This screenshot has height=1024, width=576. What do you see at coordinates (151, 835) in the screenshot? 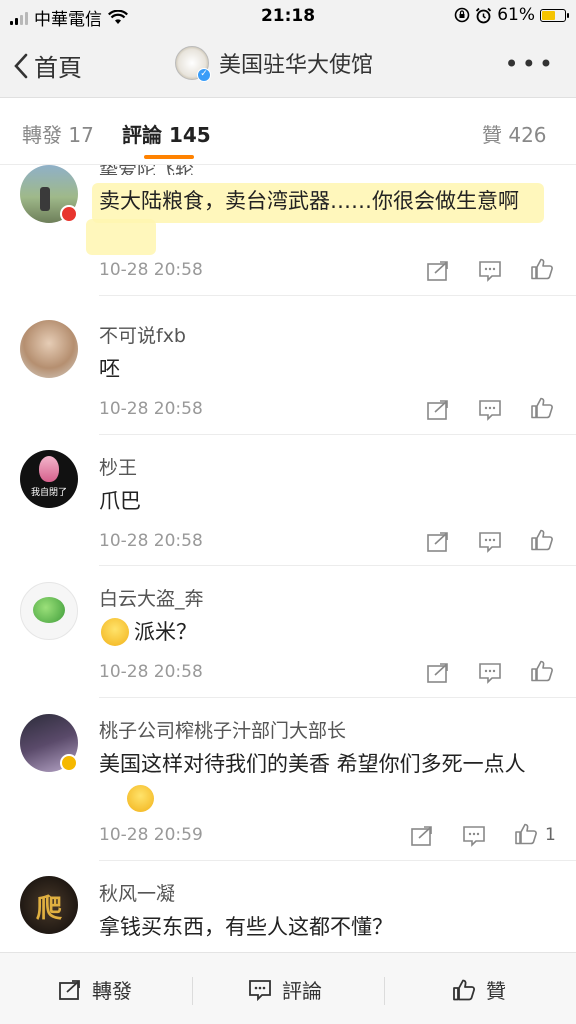
I see `comment-time: 10-28 20:59` at bounding box center [151, 835].